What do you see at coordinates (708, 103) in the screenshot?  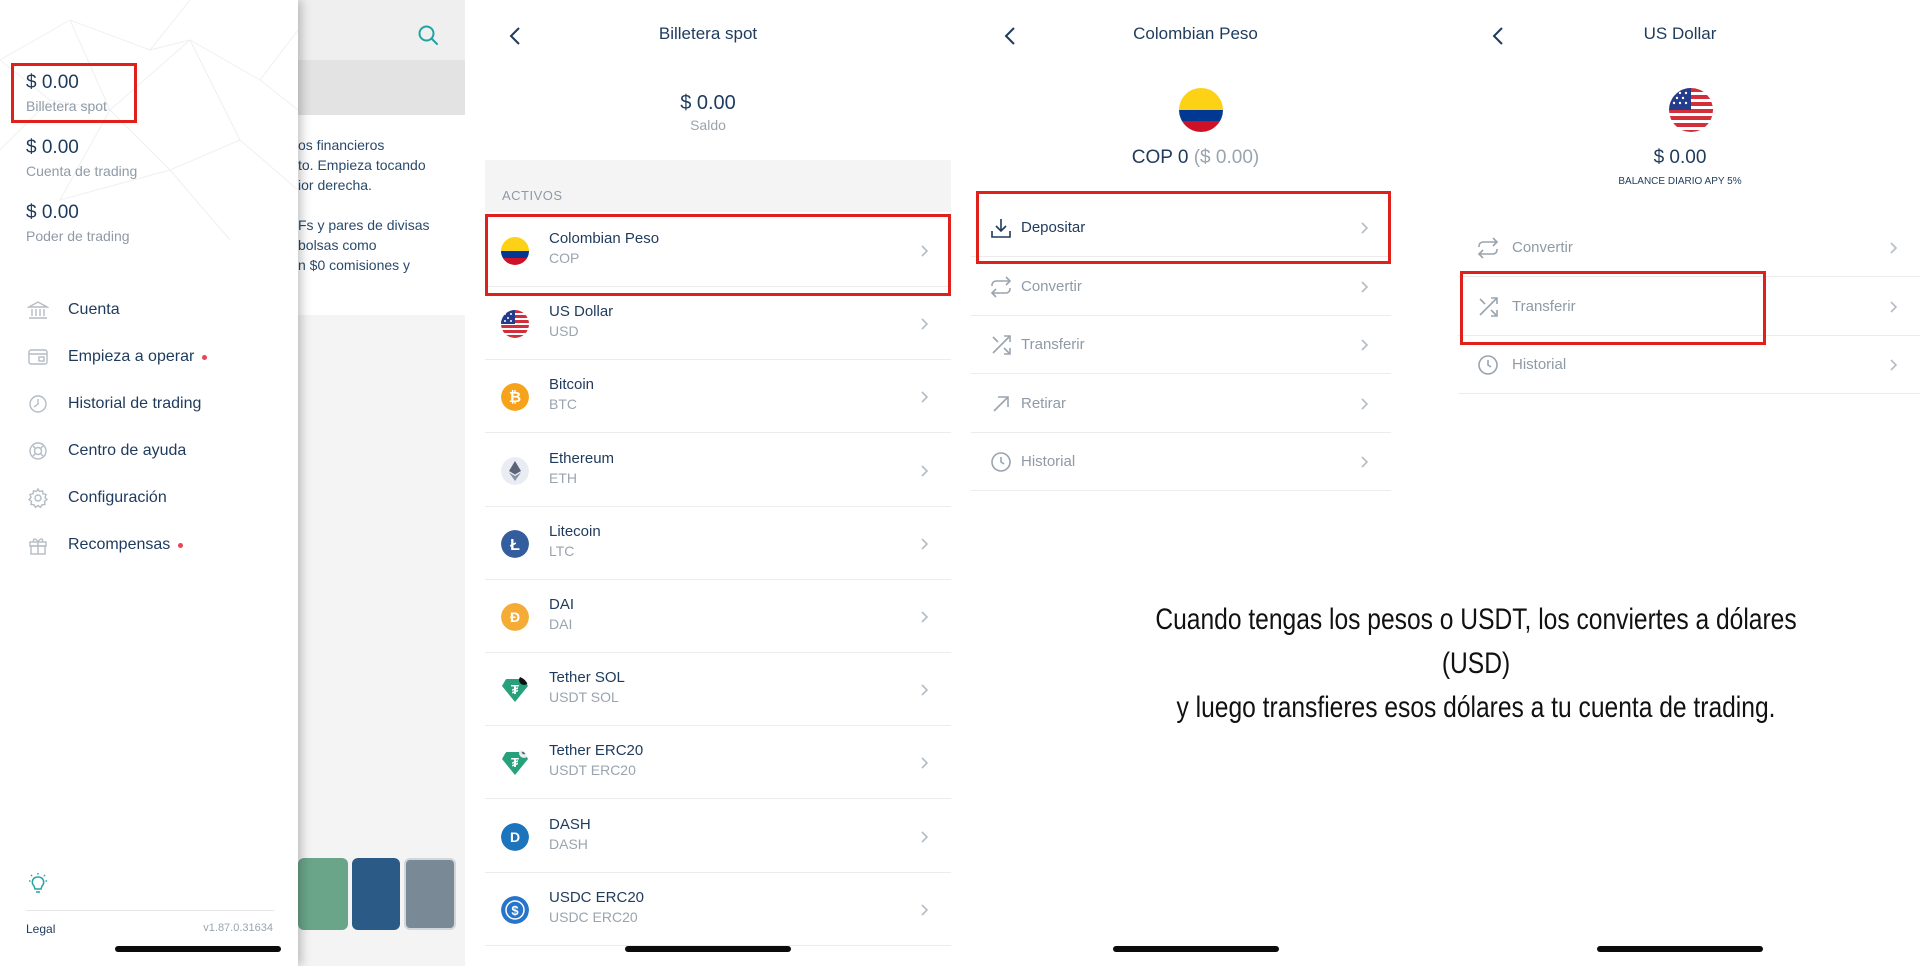 I see `spot-balance: $ 0.00` at bounding box center [708, 103].